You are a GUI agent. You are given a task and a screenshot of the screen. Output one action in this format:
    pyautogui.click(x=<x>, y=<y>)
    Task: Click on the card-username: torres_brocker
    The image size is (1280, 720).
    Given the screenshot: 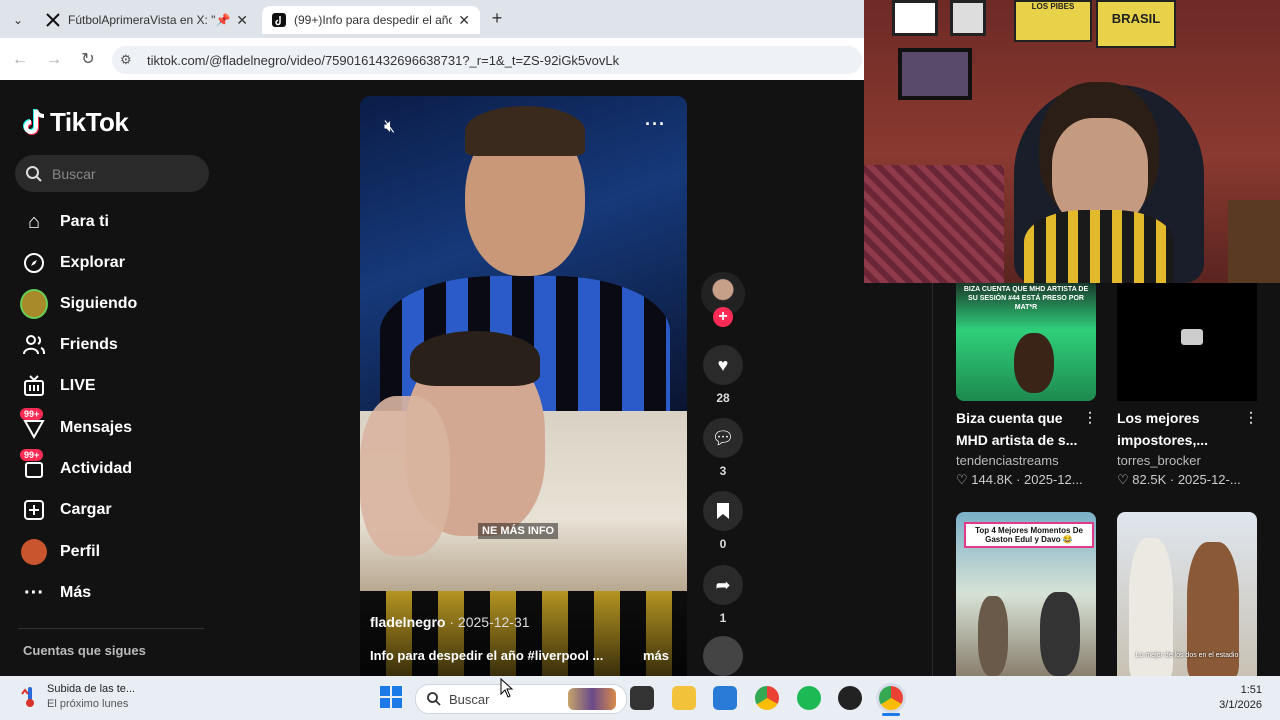 What is the action you would take?
    pyautogui.click(x=1187, y=460)
    